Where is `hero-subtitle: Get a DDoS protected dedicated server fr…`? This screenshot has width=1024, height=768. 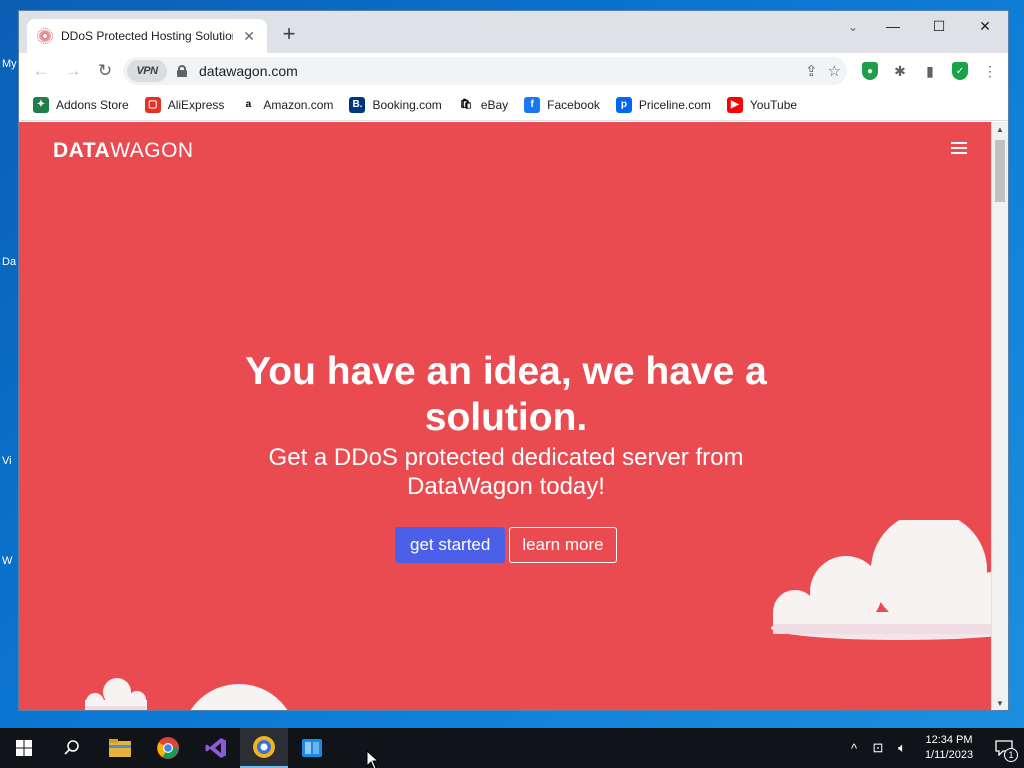 hero-subtitle: Get a DDoS protected dedicated server fr… is located at coordinates (506, 472).